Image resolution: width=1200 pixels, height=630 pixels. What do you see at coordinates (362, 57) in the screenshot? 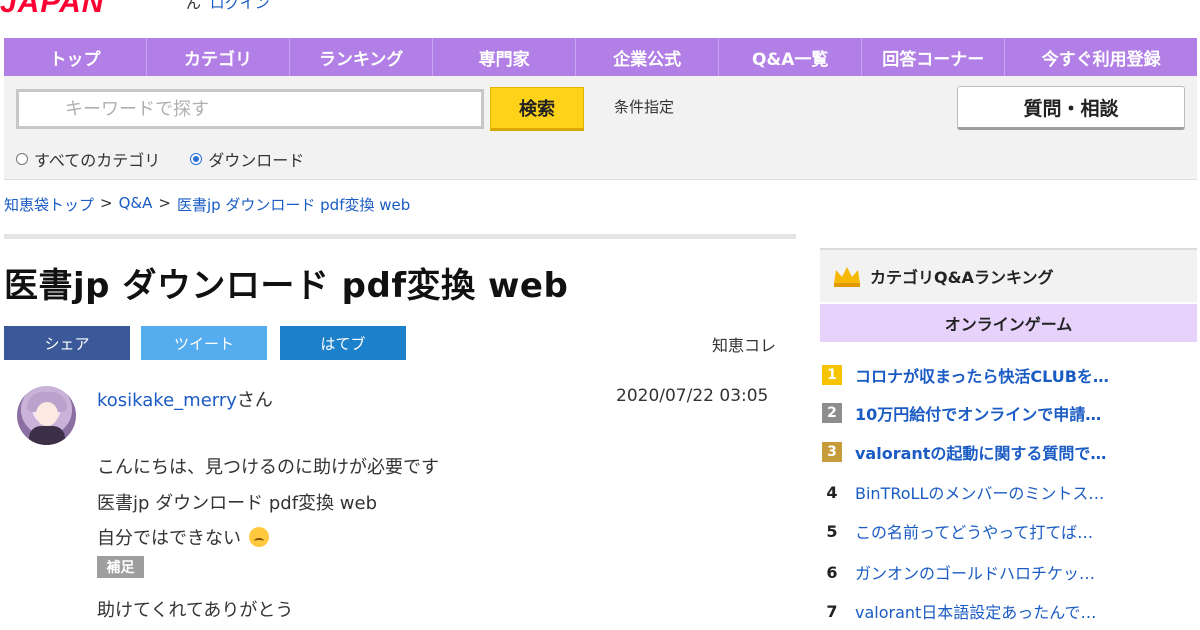
I see `nav-item-ranking: ランキング` at bounding box center [362, 57].